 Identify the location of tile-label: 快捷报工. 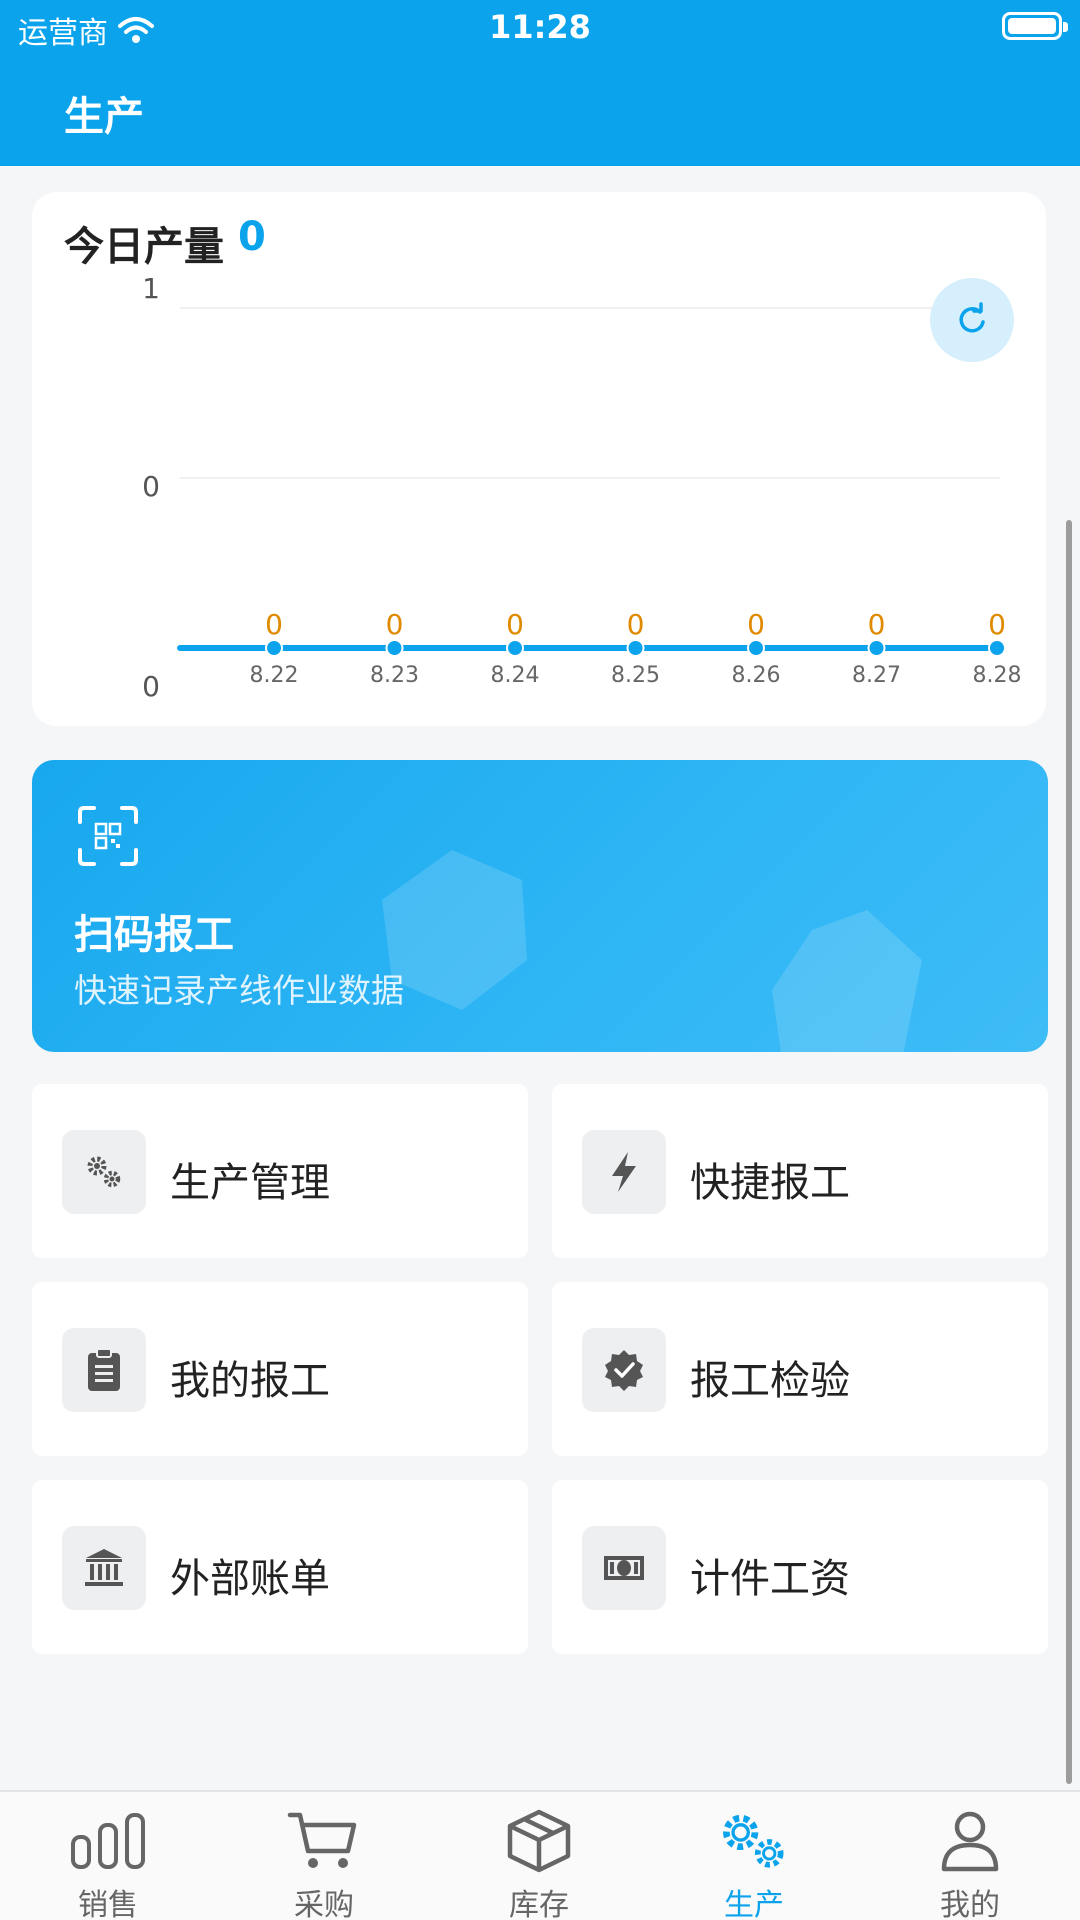
(770, 1183).